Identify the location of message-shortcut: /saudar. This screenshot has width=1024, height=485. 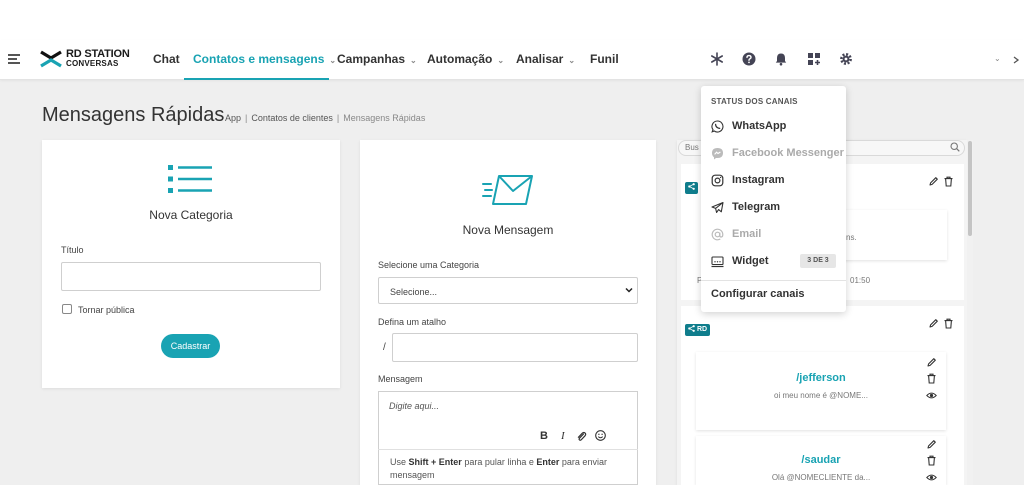
(821, 460).